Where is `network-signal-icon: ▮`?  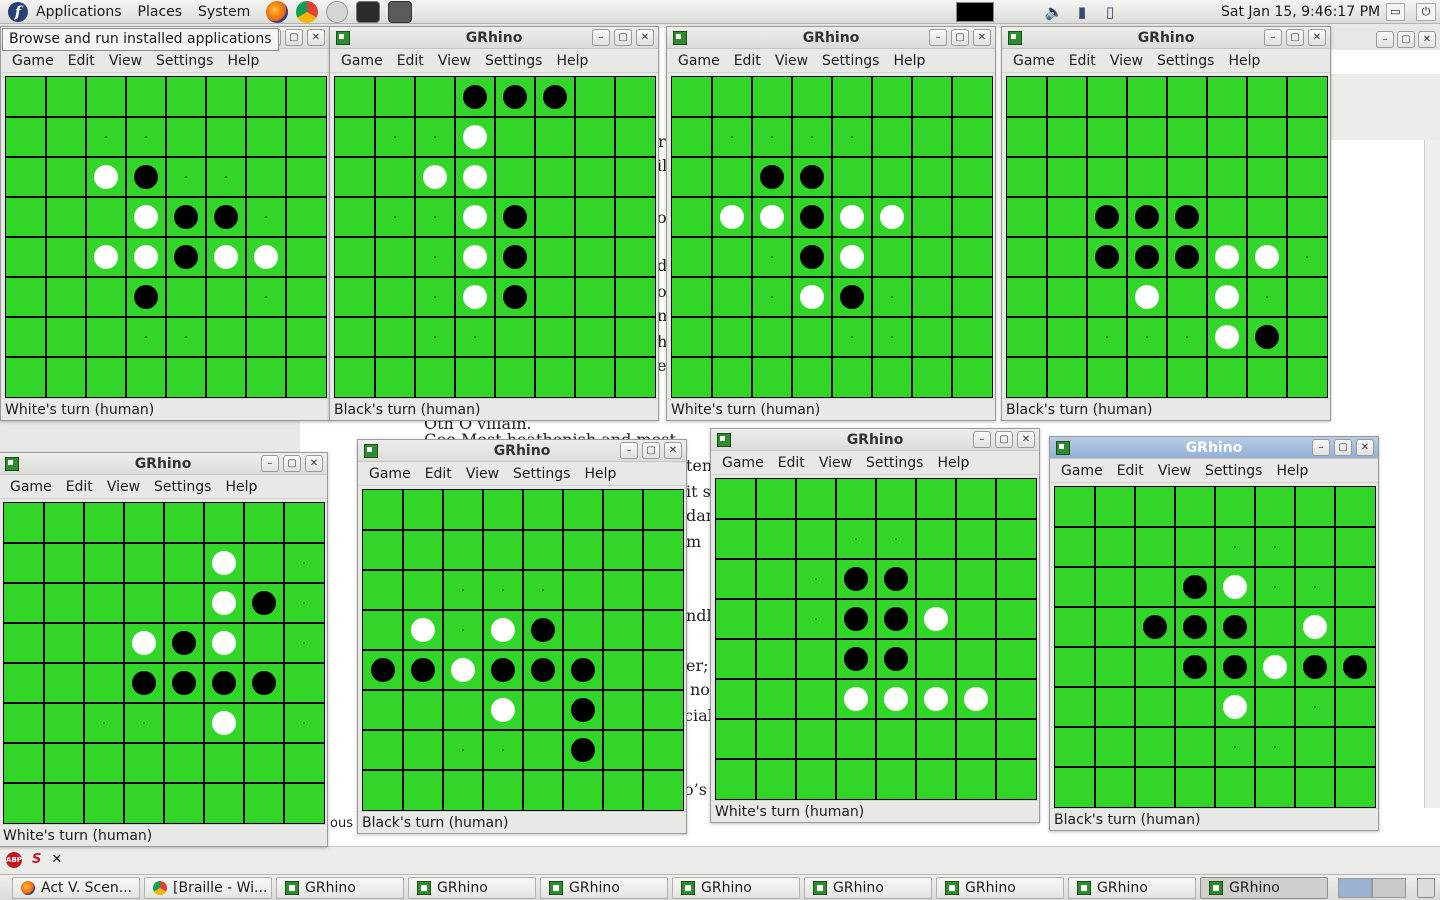 network-signal-icon: ▮ is located at coordinates (1082, 12).